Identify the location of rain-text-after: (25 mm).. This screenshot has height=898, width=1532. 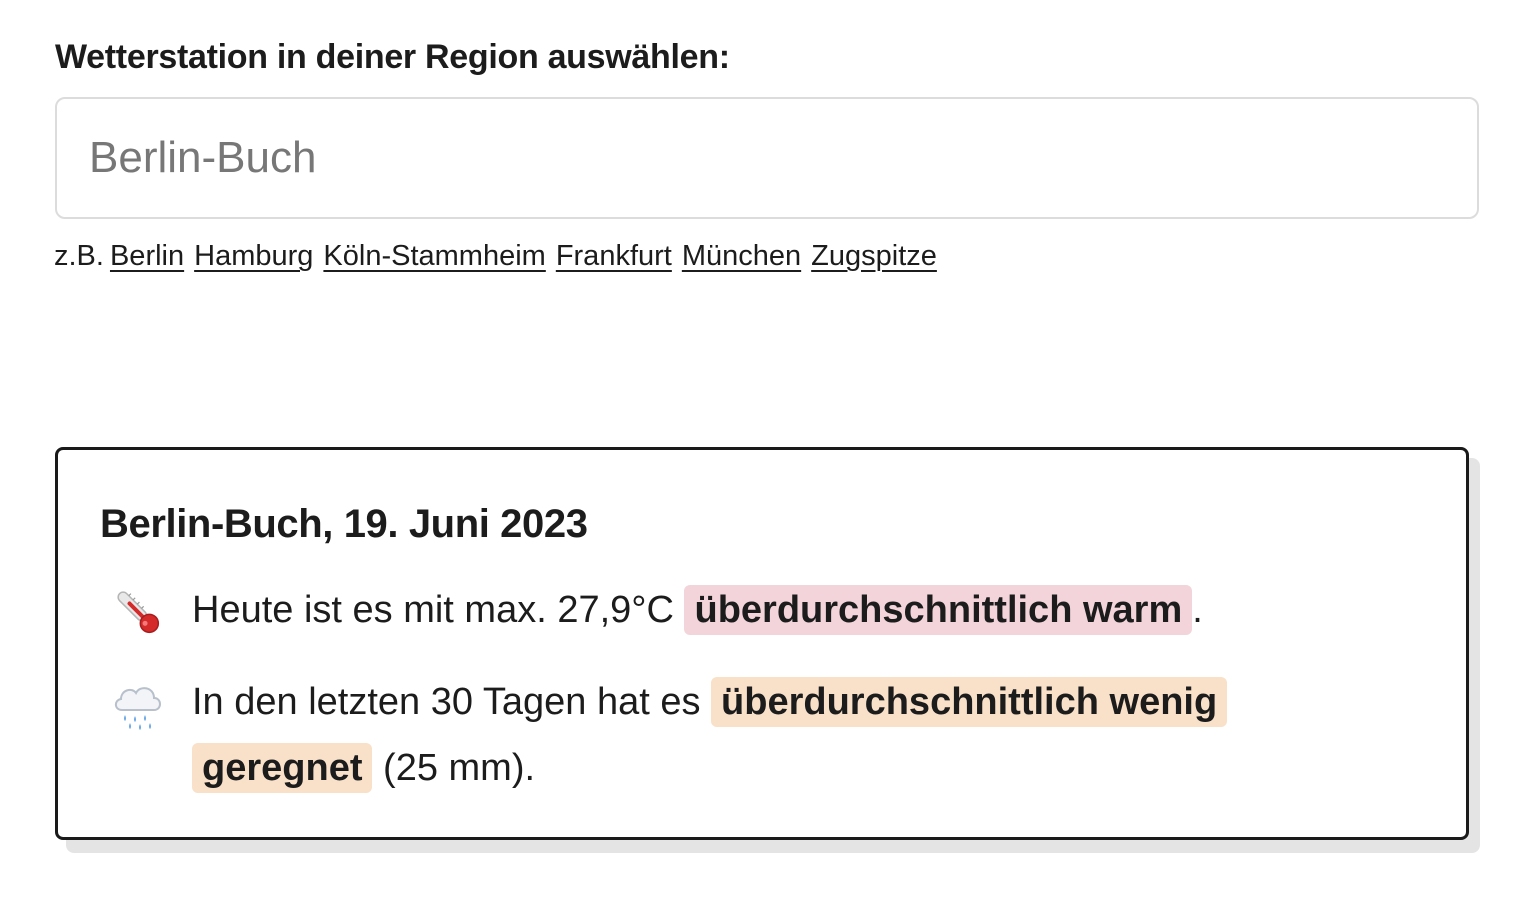
(454, 768).